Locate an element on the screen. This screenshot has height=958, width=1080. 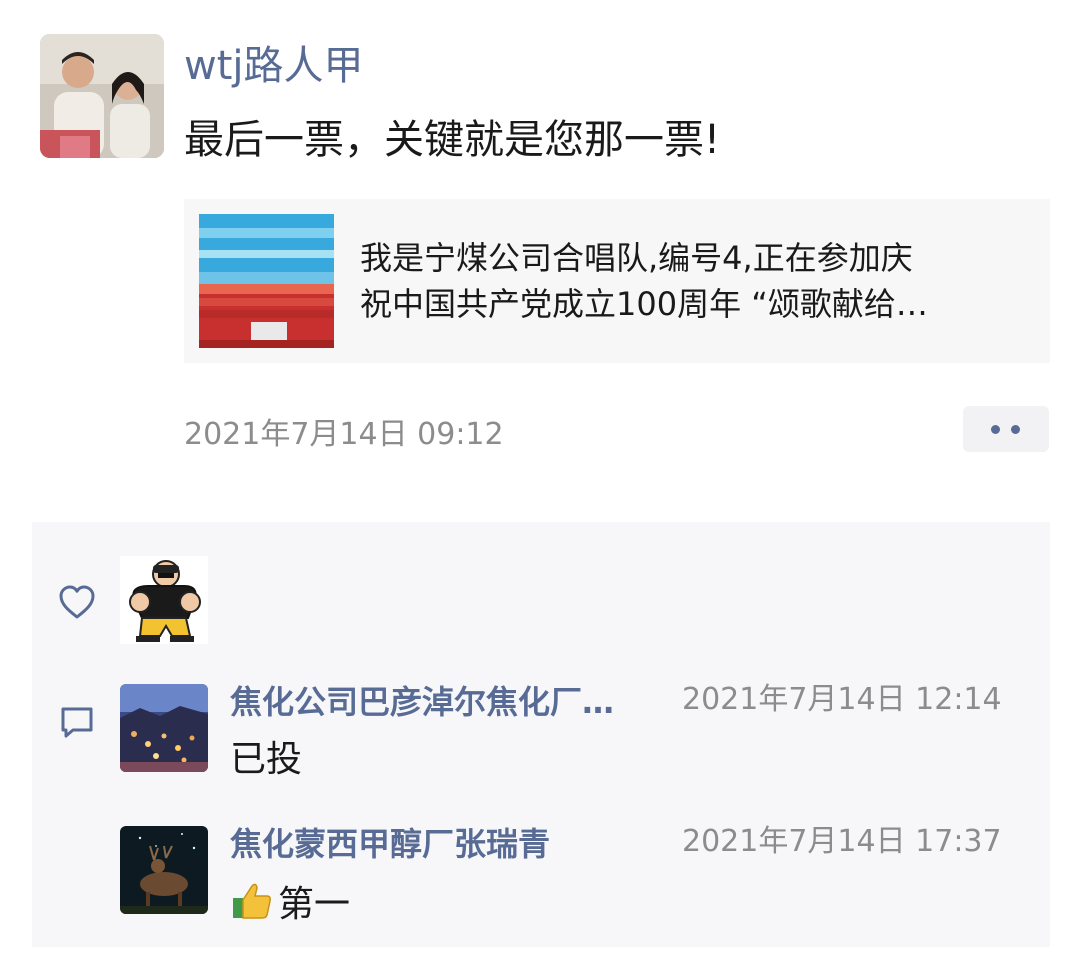
comment-text: 第一 is located at coordinates (314, 904).